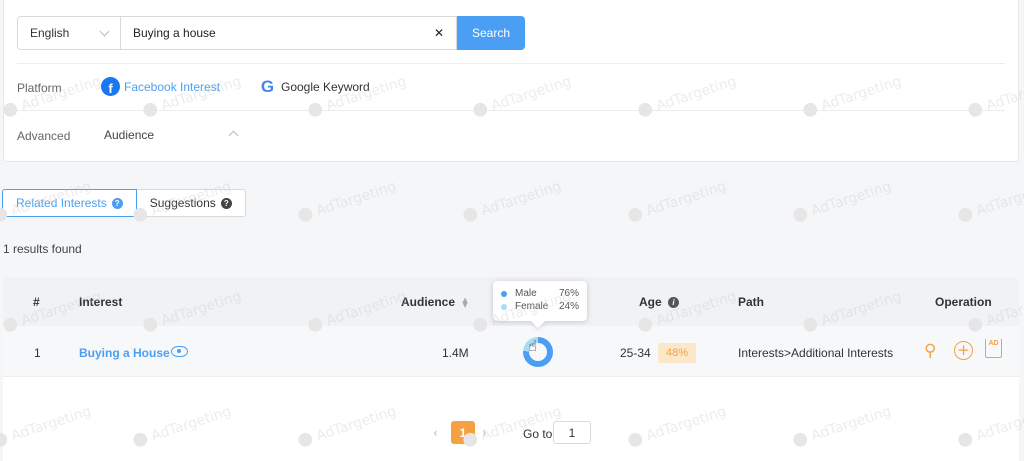  I want to click on header-operation: Operation, so click(963, 302).